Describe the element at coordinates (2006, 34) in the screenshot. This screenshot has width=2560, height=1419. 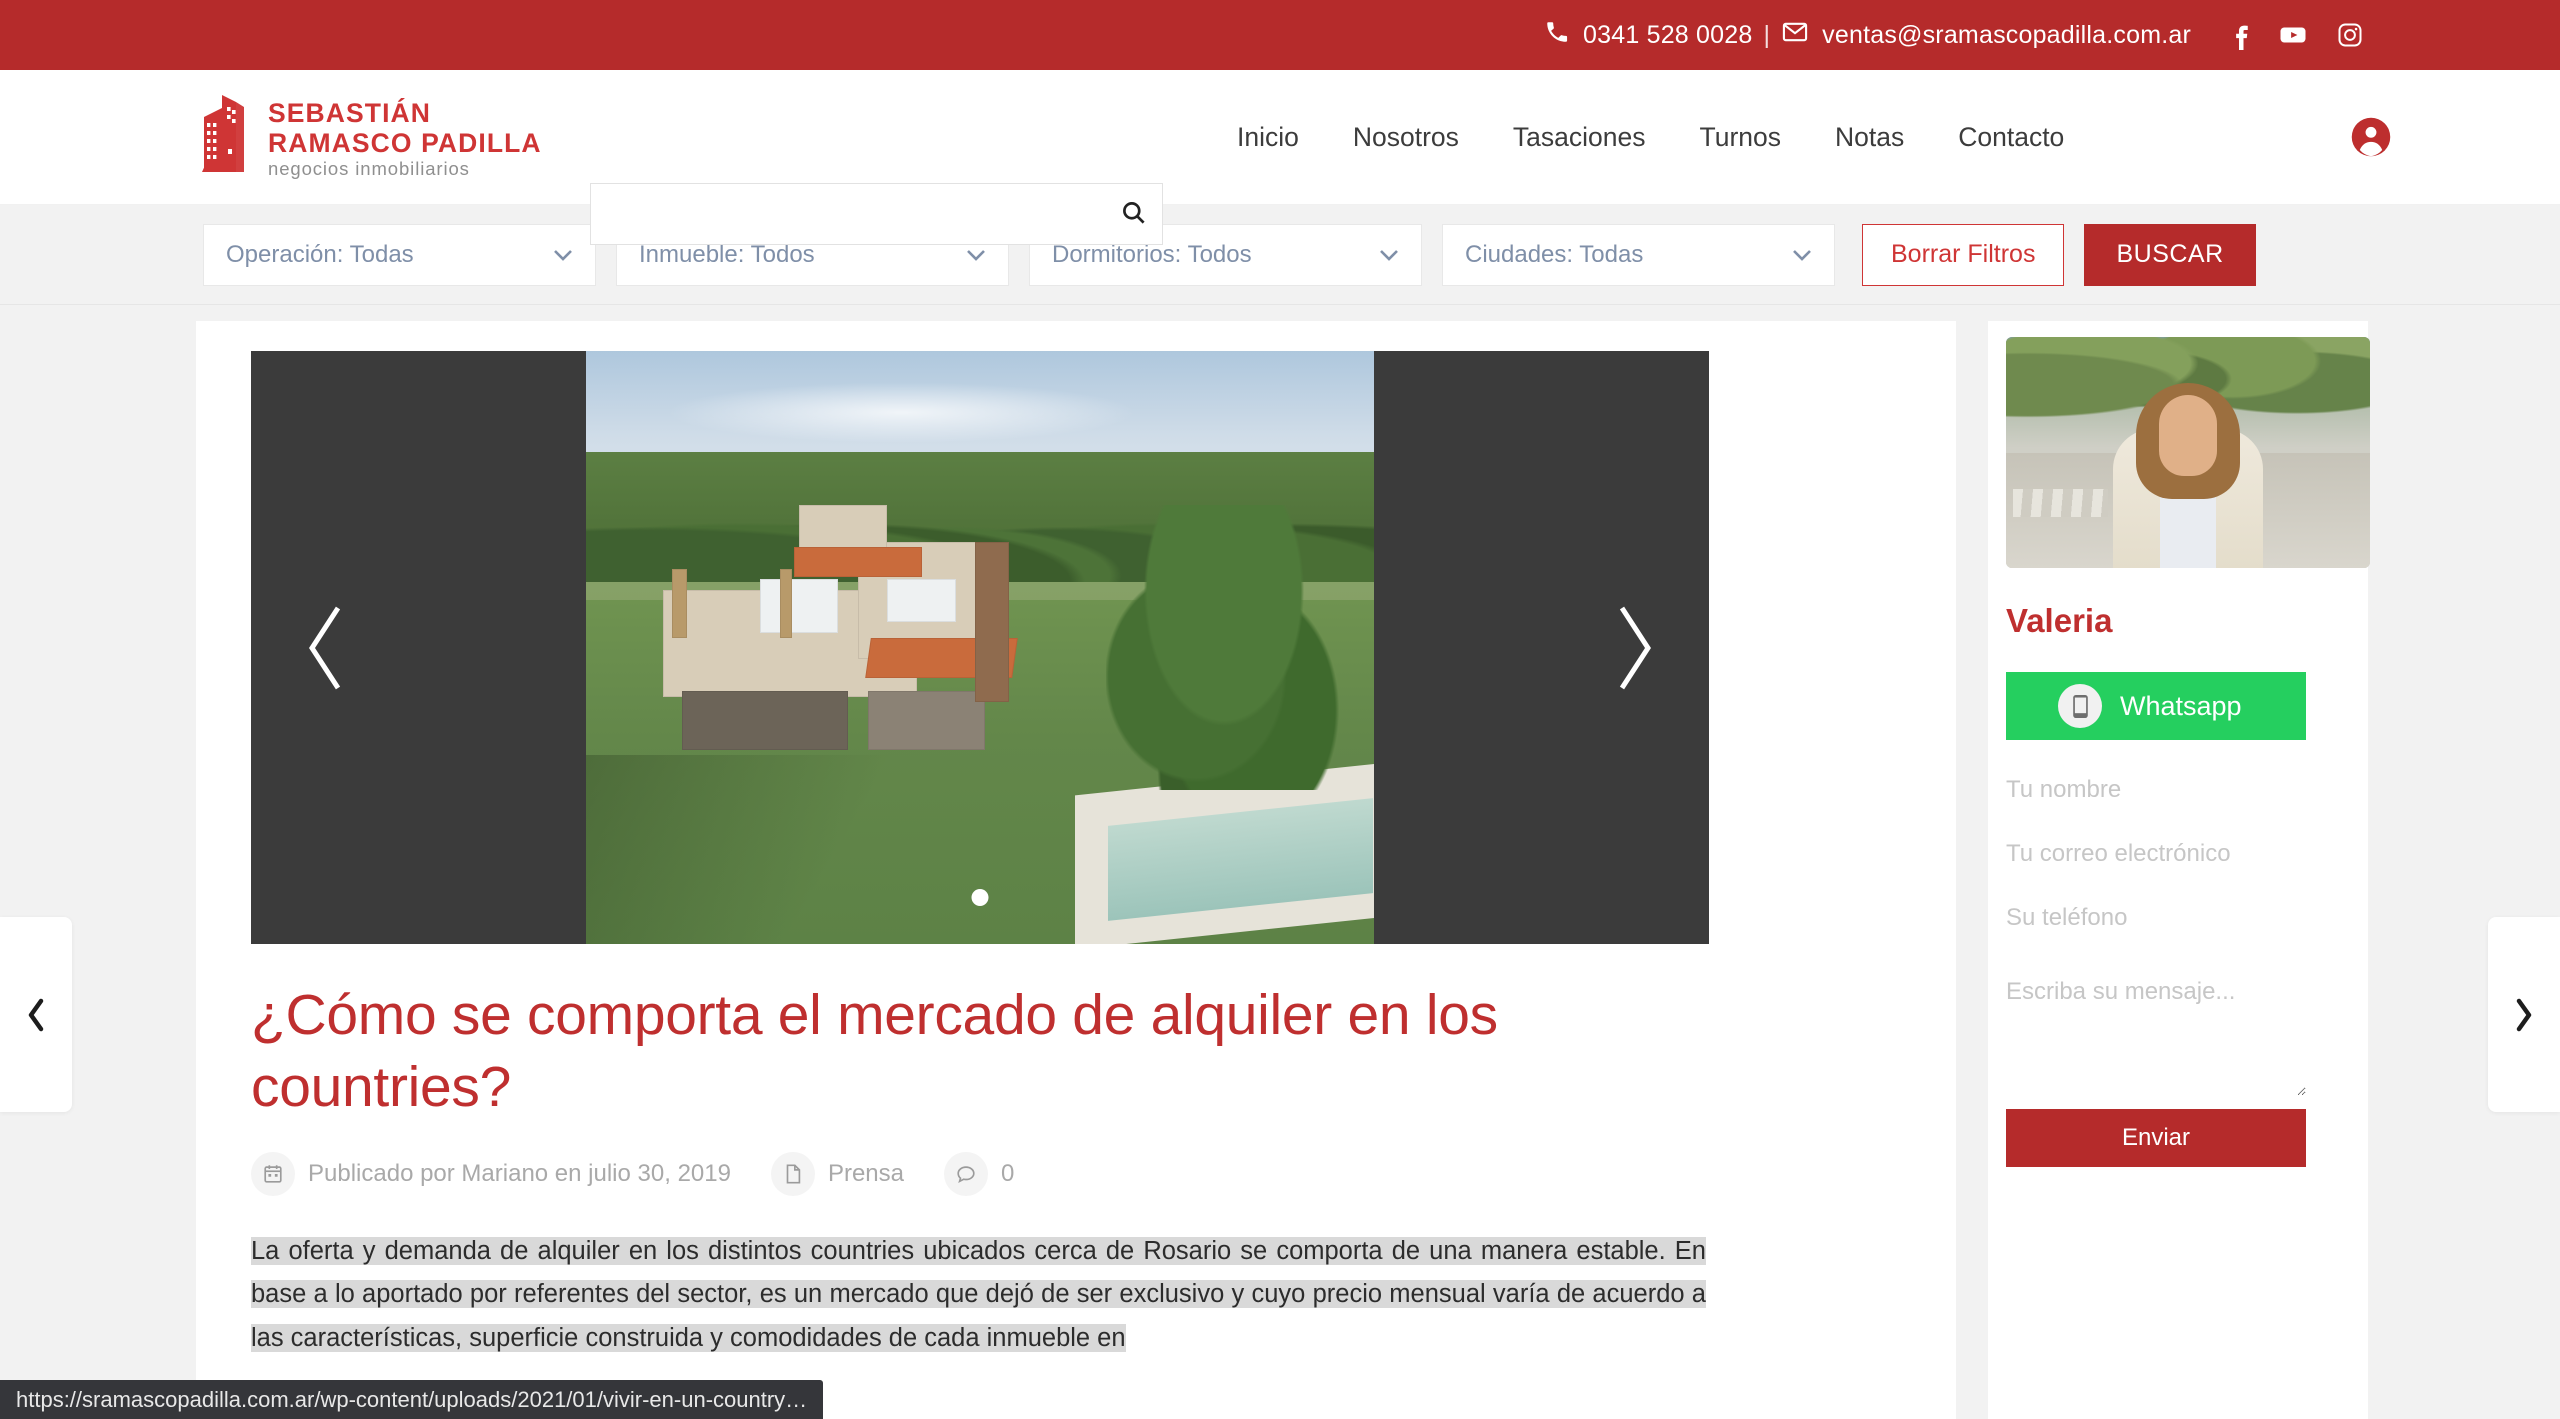
I see `topbar-email-text: ventas@sramascopadilla.com.ar` at that location.